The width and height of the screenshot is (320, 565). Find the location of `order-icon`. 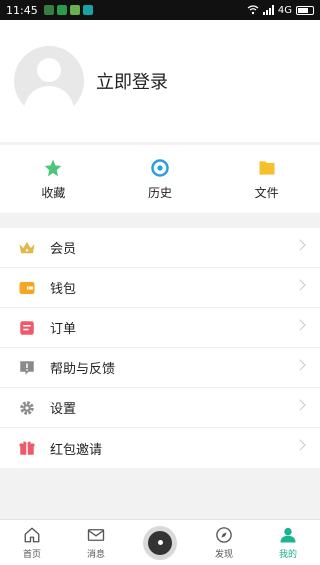

order-icon is located at coordinates (27, 328).